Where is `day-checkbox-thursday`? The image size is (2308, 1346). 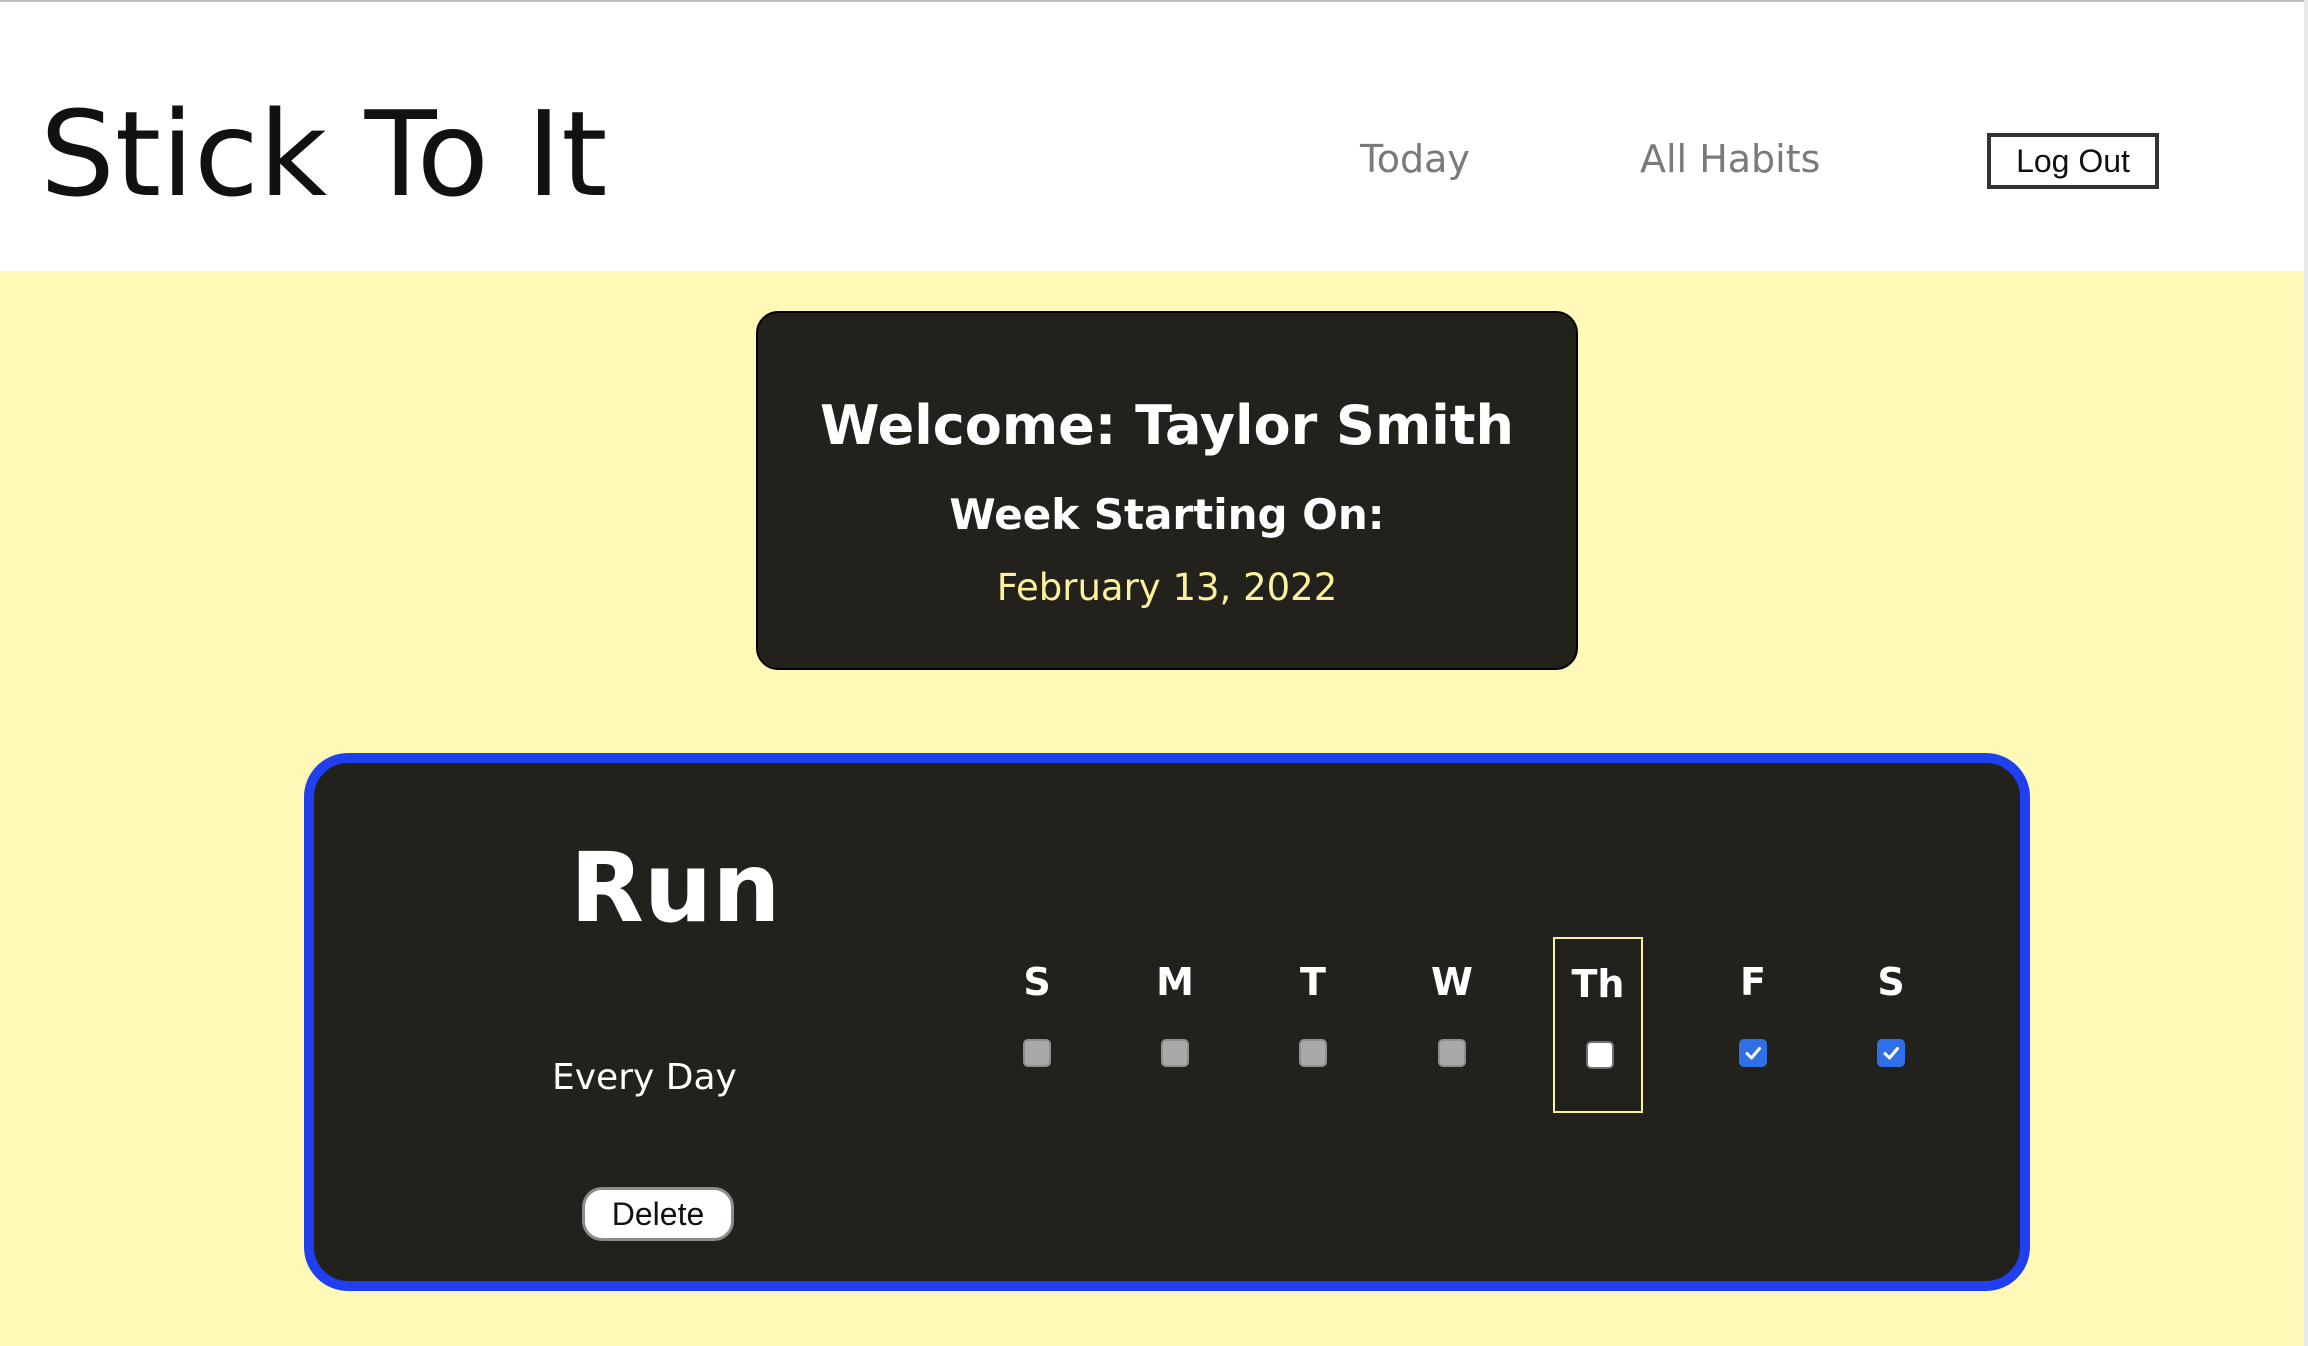 day-checkbox-thursday is located at coordinates (1600, 1055).